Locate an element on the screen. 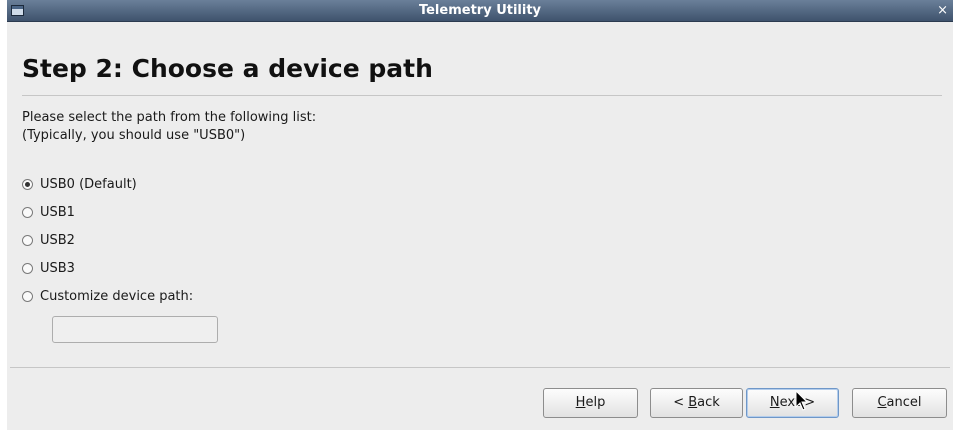 The width and height of the screenshot is (953, 430). radio-label: USB3 is located at coordinates (57, 268).